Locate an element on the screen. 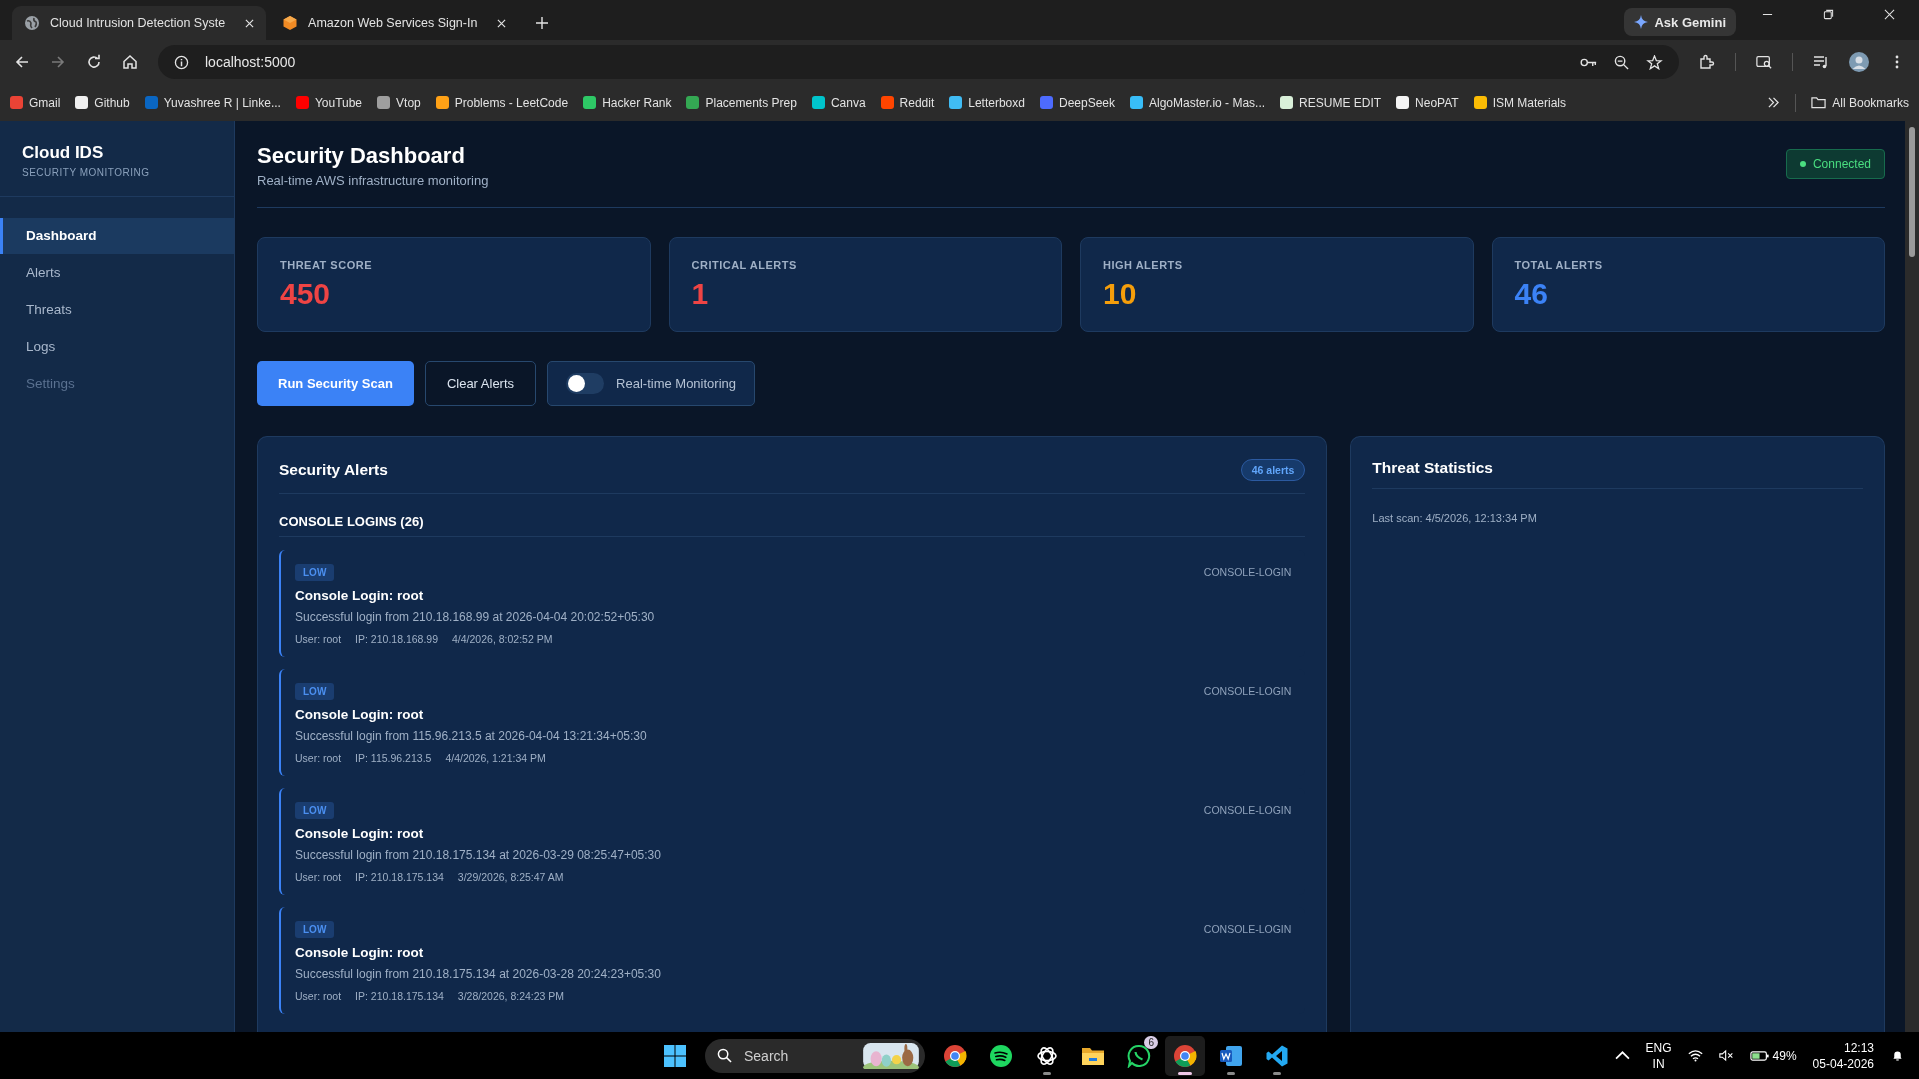 The height and width of the screenshot is (1079, 1919). bookmark-link: DeepSeek is located at coordinates (1077, 102).